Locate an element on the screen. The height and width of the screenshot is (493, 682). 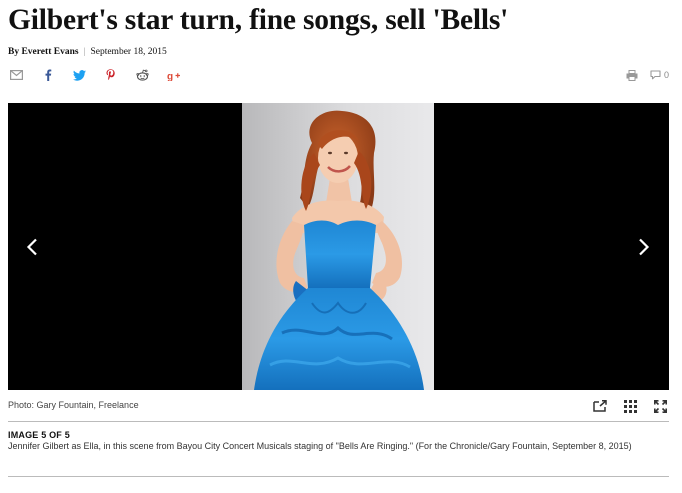
next-image-button is located at coordinates (644, 247).